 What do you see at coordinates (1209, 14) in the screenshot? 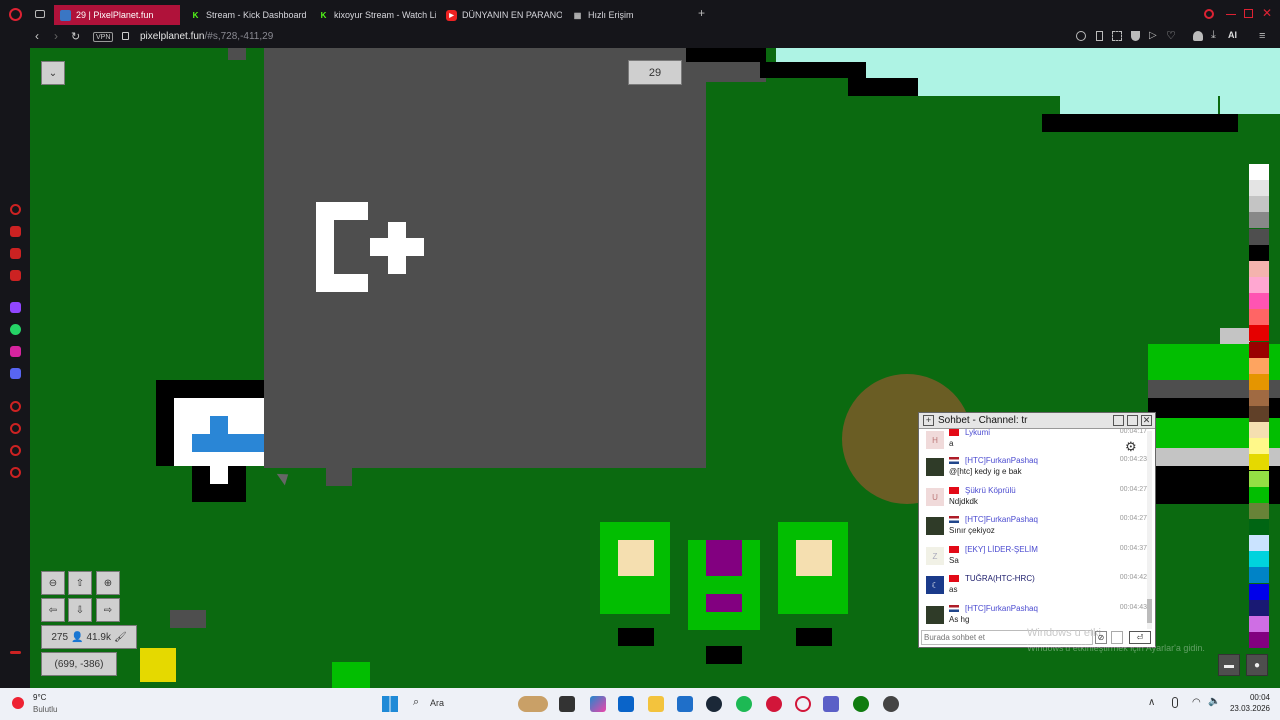
I see `search-tabs-icon` at bounding box center [1209, 14].